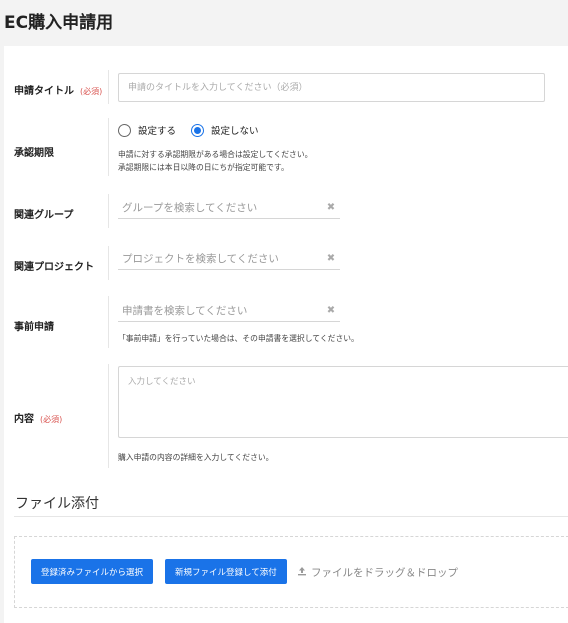 The width and height of the screenshot is (568, 623). I want to click on radio-no-deadline: 設定しない, so click(225, 130).